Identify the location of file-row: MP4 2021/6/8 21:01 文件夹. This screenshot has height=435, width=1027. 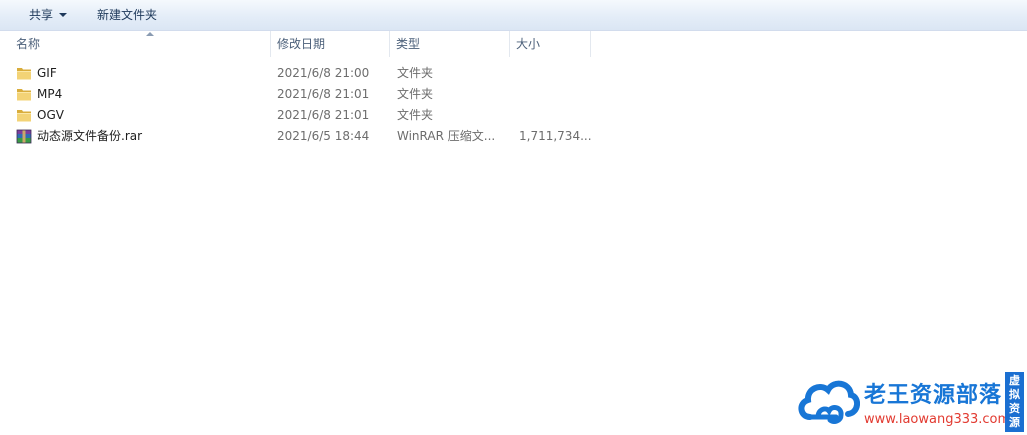
(300, 94).